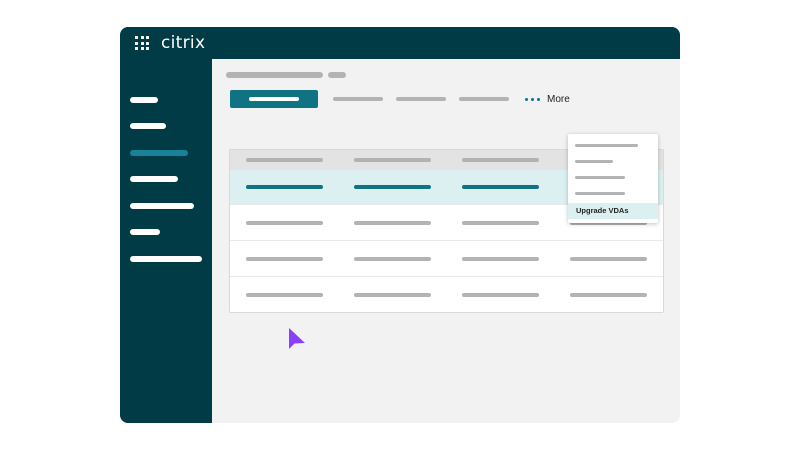  What do you see at coordinates (337, 75) in the screenshot?
I see `breadcrumb-placeholder-short` at bounding box center [337, 75].